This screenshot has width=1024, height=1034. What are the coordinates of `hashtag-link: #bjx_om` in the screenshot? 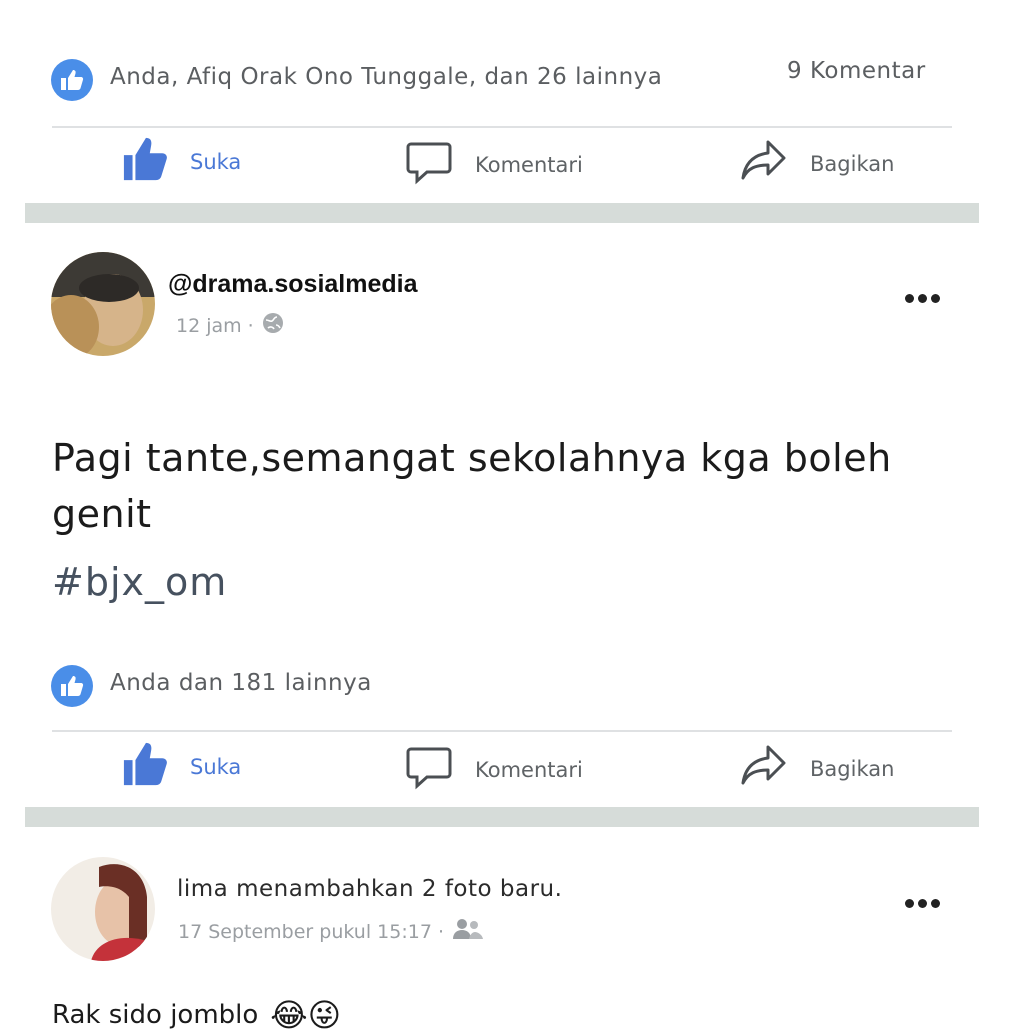 It's located at (139, 582).